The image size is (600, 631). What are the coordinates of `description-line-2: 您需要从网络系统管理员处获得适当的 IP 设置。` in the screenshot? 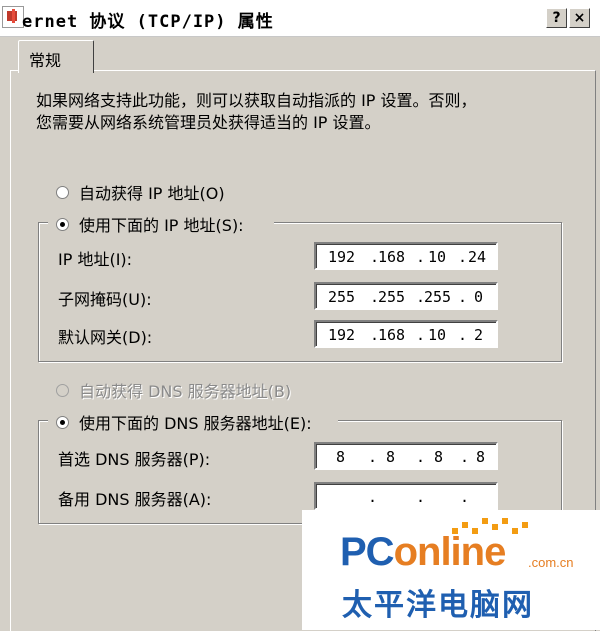 It's located at (208, 122).